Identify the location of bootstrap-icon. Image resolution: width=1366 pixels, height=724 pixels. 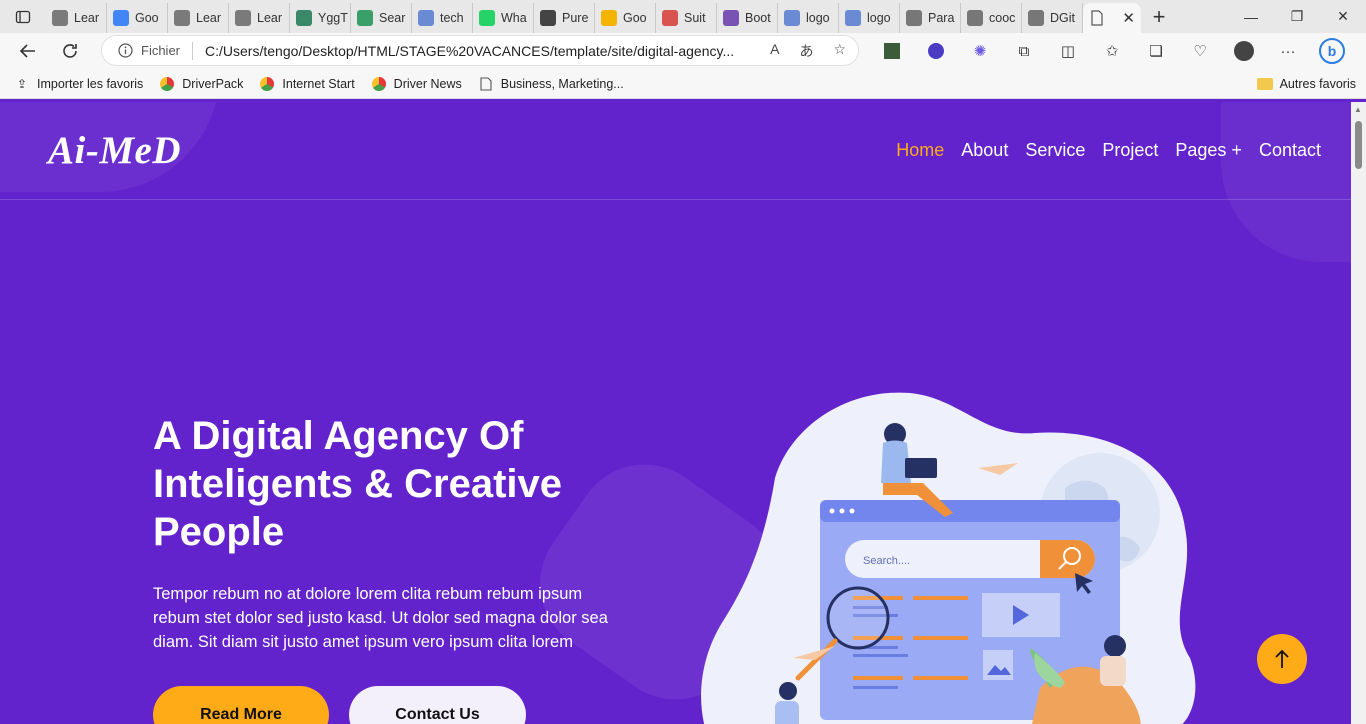
(731, 18).